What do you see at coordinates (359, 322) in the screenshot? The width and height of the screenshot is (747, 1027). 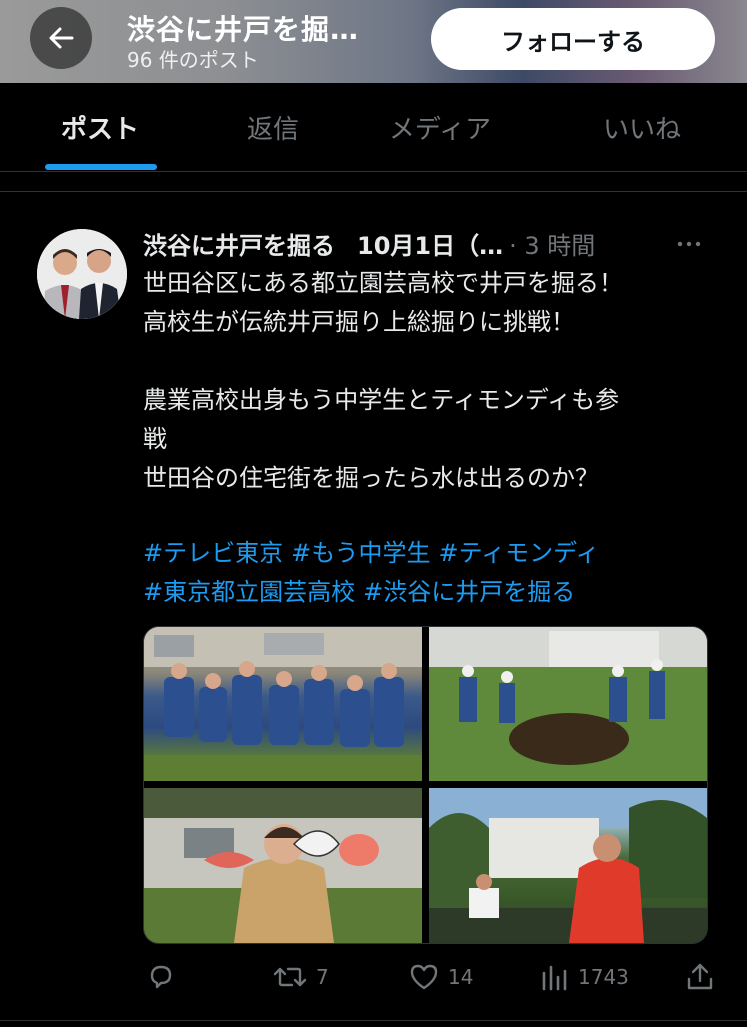 I see `tweet-line: 高校生が伝統井戸掘り上総掘りに挑戦！` at bounding box center [359, 322].